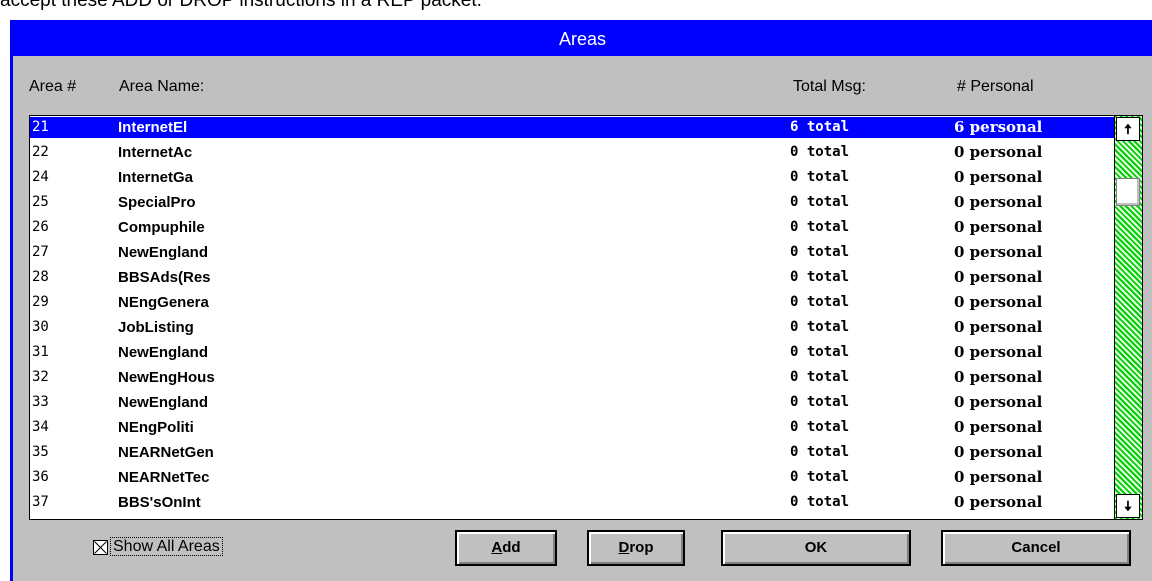 The image size is (1152, 581). Describe the element at coordinates (572, 152) in the screenshot. I see `table-row: 22 InternetAc 0 total 0 personal` at that location.